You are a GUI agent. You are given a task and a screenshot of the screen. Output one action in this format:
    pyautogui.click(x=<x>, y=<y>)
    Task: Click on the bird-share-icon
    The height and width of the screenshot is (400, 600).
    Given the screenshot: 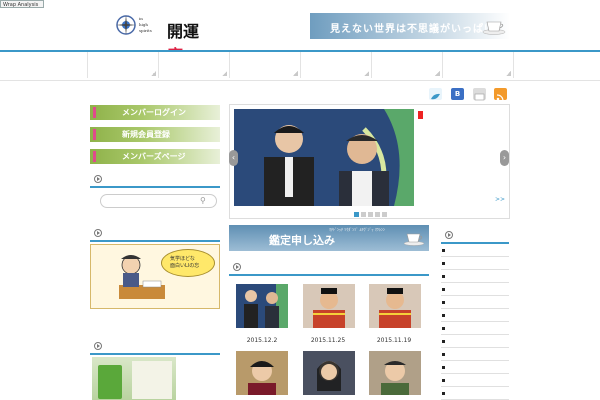 What is the action you would take?
    pyautogui.click(x=435, y=94)
    